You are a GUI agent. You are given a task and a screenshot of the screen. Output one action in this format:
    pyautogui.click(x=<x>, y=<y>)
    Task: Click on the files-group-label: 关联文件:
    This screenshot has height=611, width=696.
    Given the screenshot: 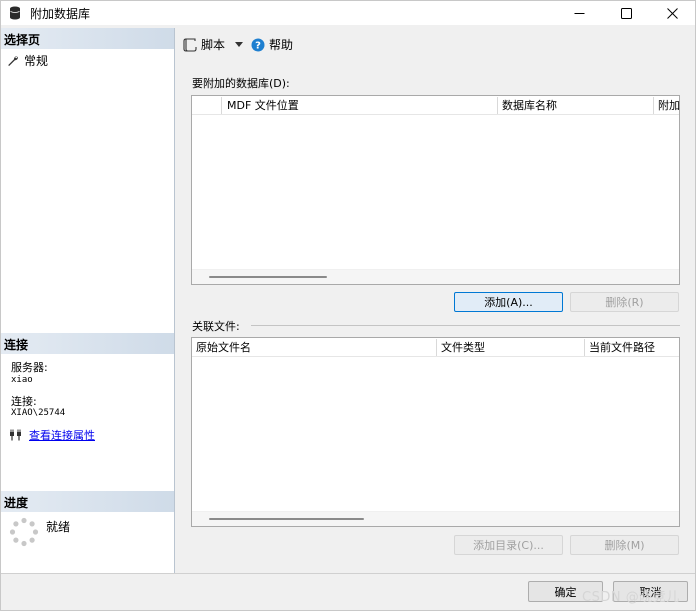 What is the action you would take?
    pyautogui.click(x=216, y=326)
    